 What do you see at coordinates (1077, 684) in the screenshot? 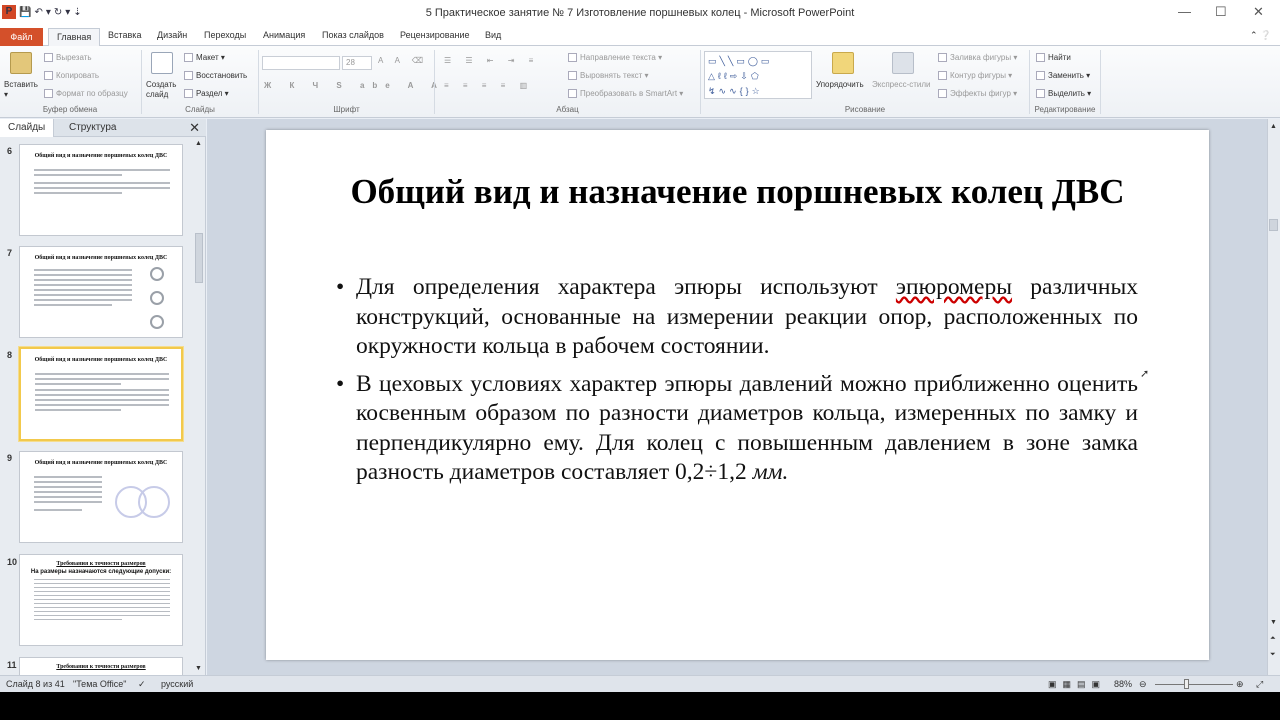
I see `view-buttons: ▣▦▤▣` at bounding box center [1077, 684].